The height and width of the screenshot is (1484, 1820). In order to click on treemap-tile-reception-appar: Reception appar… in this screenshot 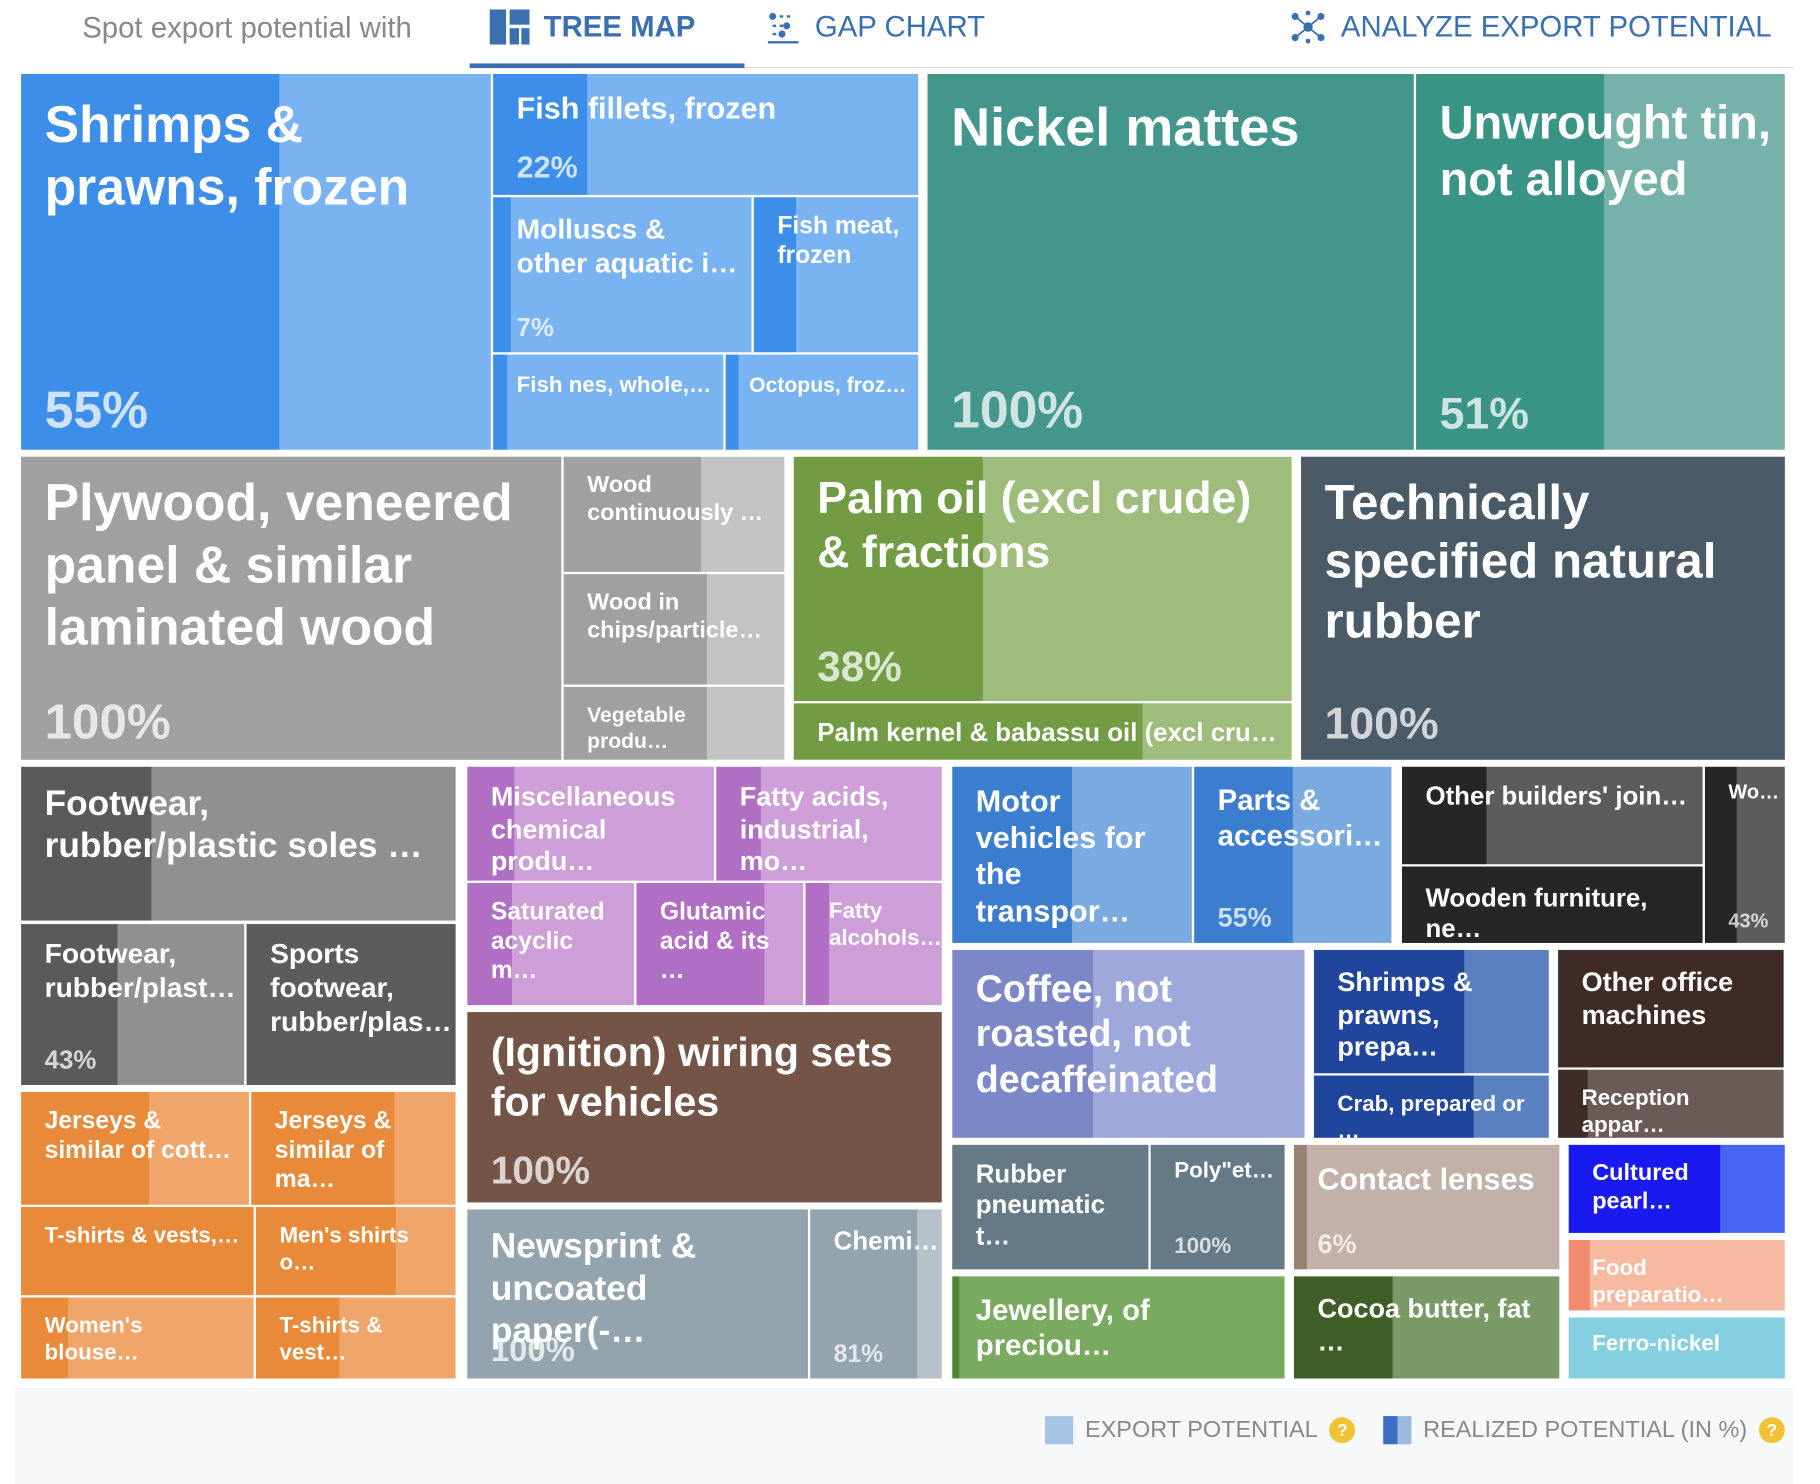, I will do `click(1671, 1103)`.